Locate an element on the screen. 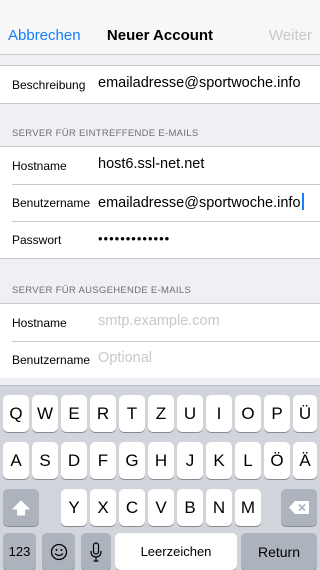  key-e: E is located at coordinates (74, 413).